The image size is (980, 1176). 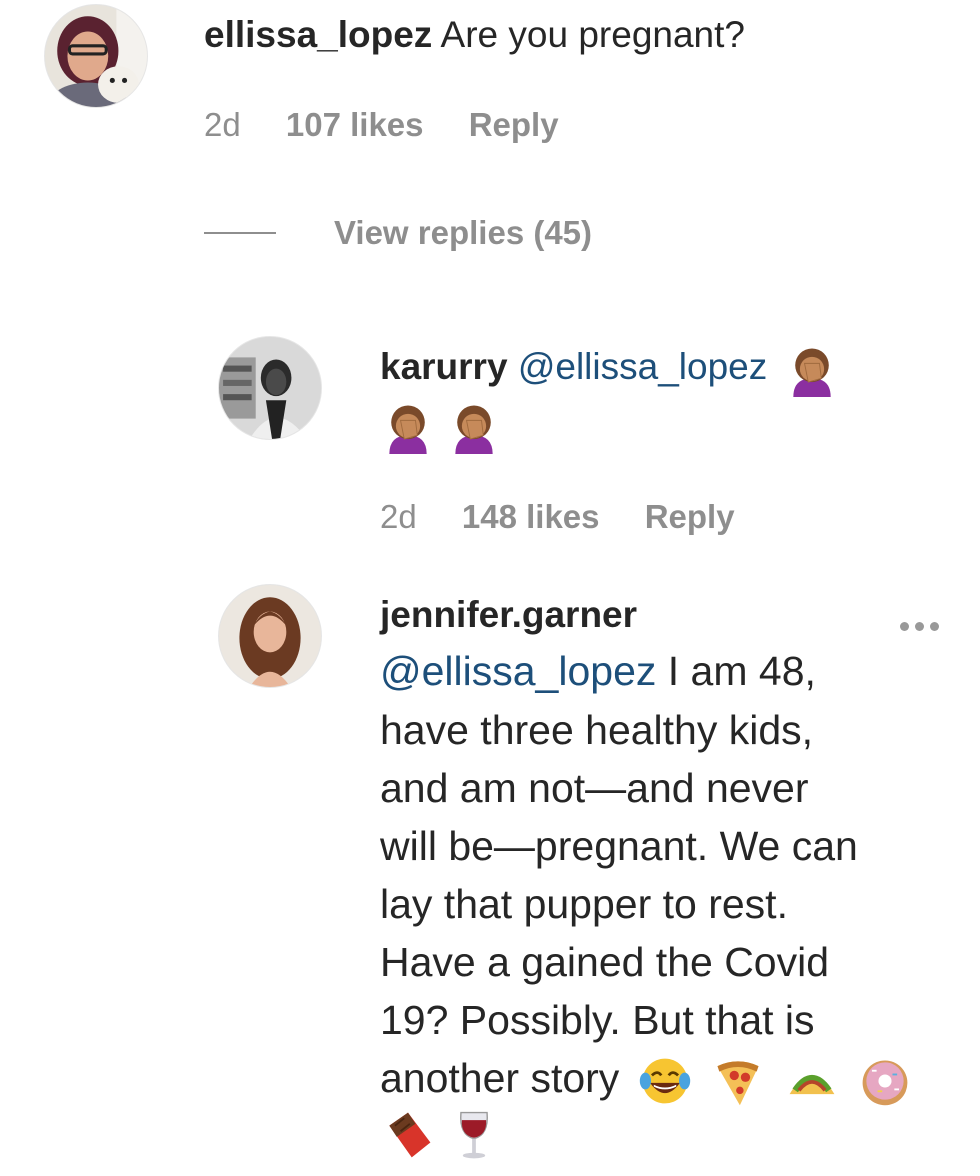 I want to click on comment-ellissa-lopez: ellissa_lopez Are you pregnant?, so click(x=474, y=35).